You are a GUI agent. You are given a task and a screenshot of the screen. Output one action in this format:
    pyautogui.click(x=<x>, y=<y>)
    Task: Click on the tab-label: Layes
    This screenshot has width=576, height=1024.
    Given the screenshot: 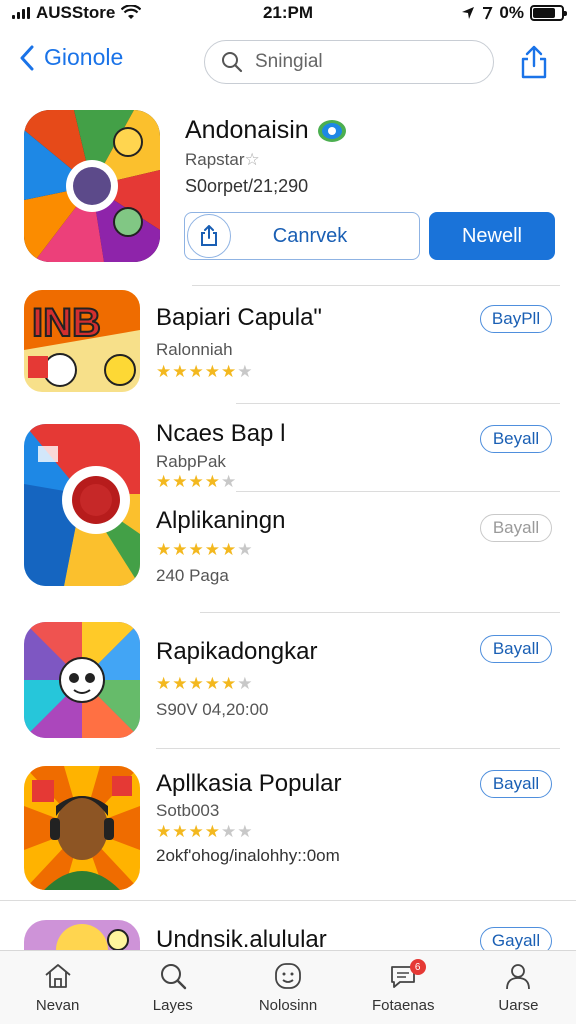 What is the action you would take?
    pyautogui.click(x=172, y=1005)
    